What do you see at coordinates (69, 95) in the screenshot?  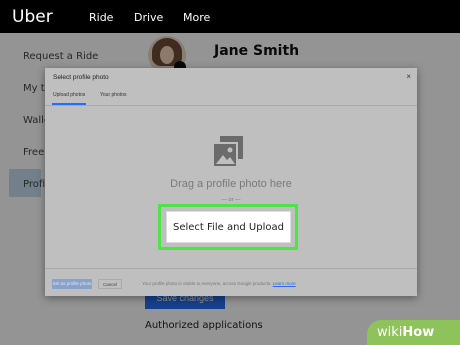 I see `tab-upload-photos: Upload photos` at bounding box center [69, 95].